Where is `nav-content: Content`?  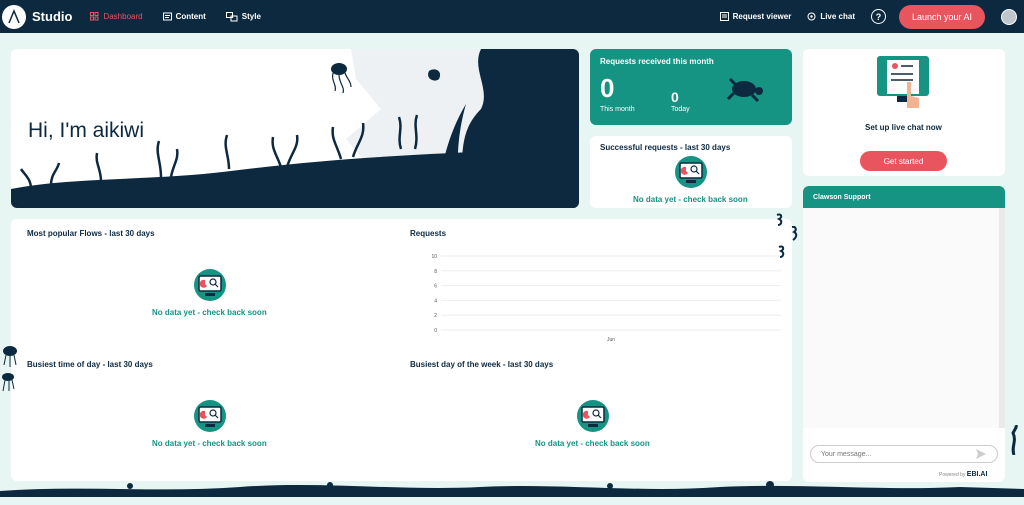 nav-content: Content is located at coordinates (184, 16).